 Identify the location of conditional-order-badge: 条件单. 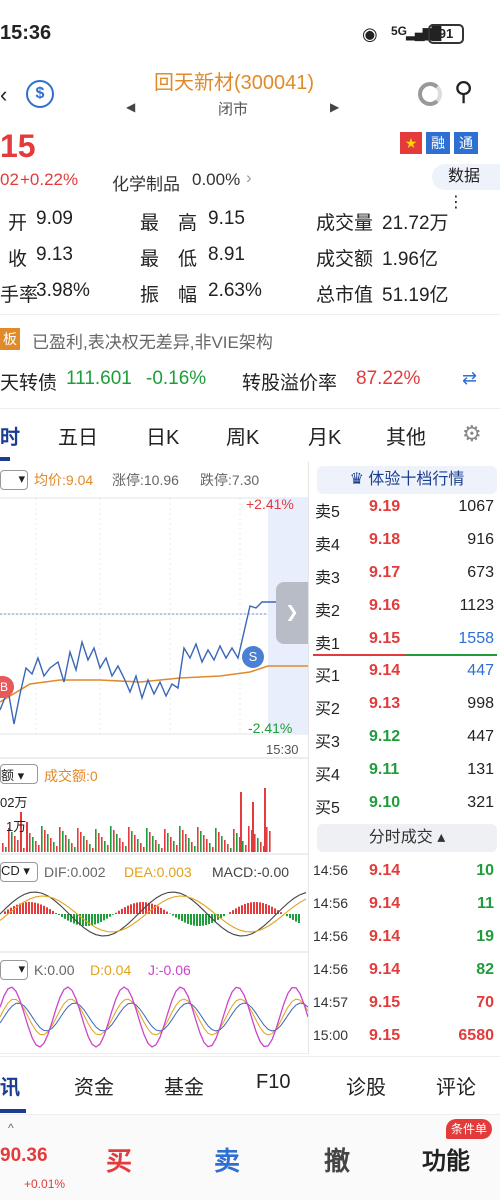
(469, 1129).